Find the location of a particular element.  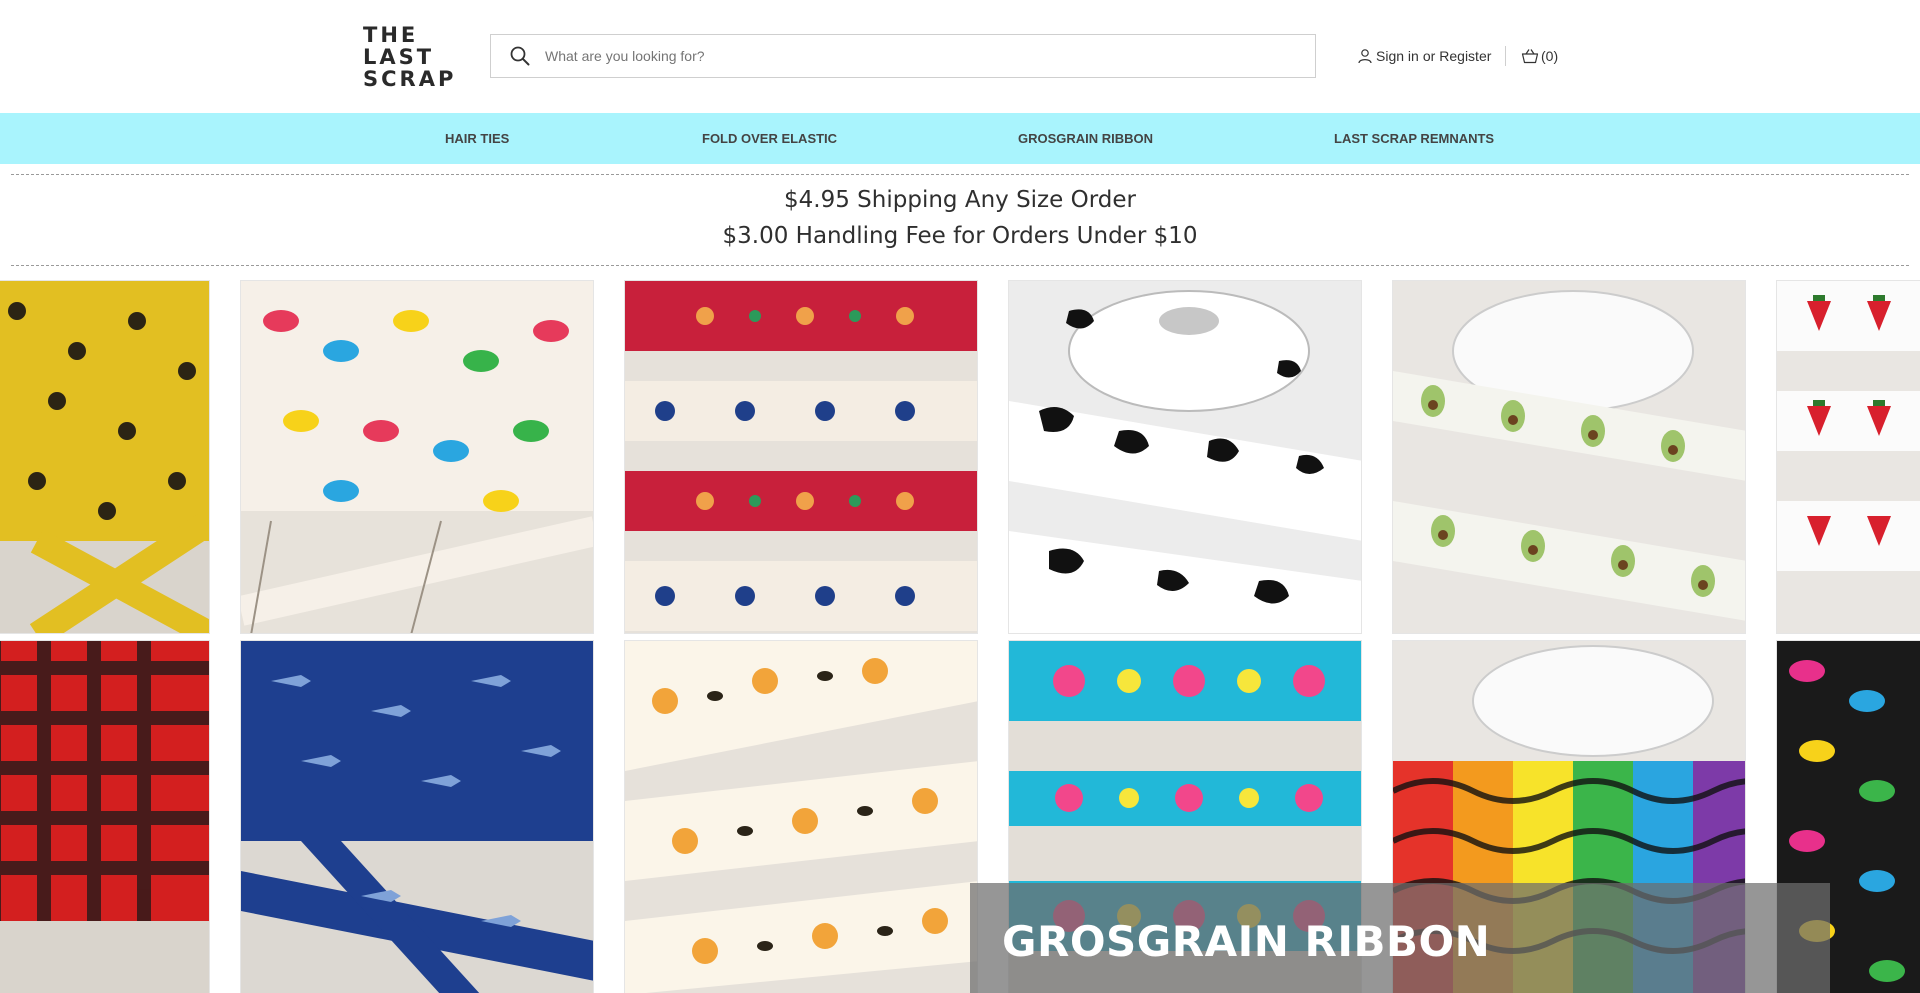

search-bar is located at coordinates (903, 56).